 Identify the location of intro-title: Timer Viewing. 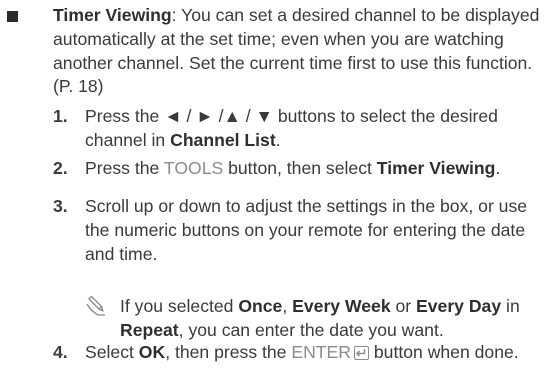
(112, 15).